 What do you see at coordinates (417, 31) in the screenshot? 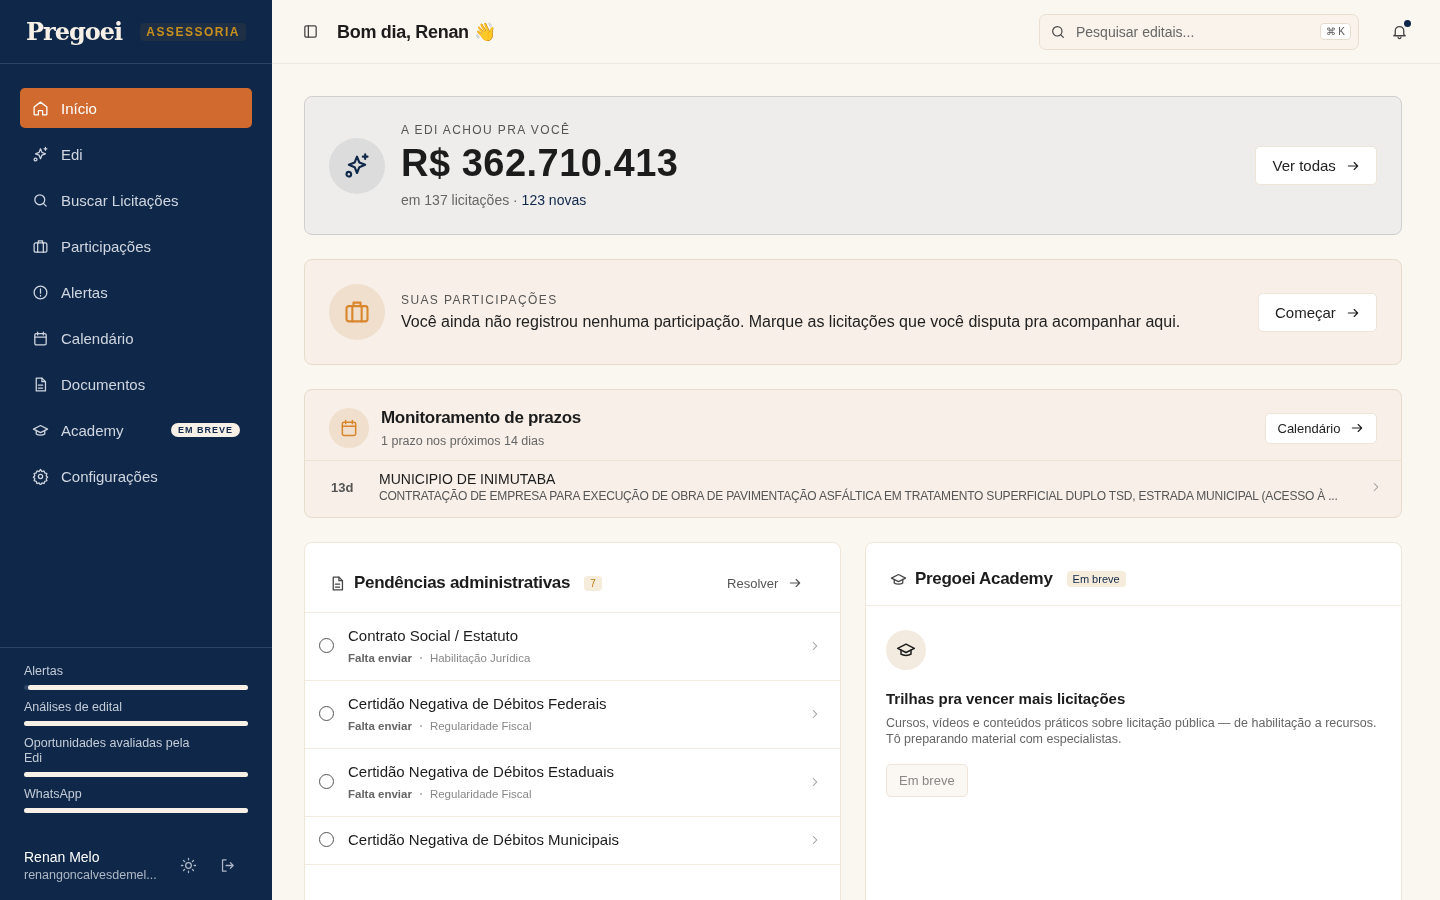
I see `greeting: Bom dia, Renan 👋` at bounding box center [417, 31].